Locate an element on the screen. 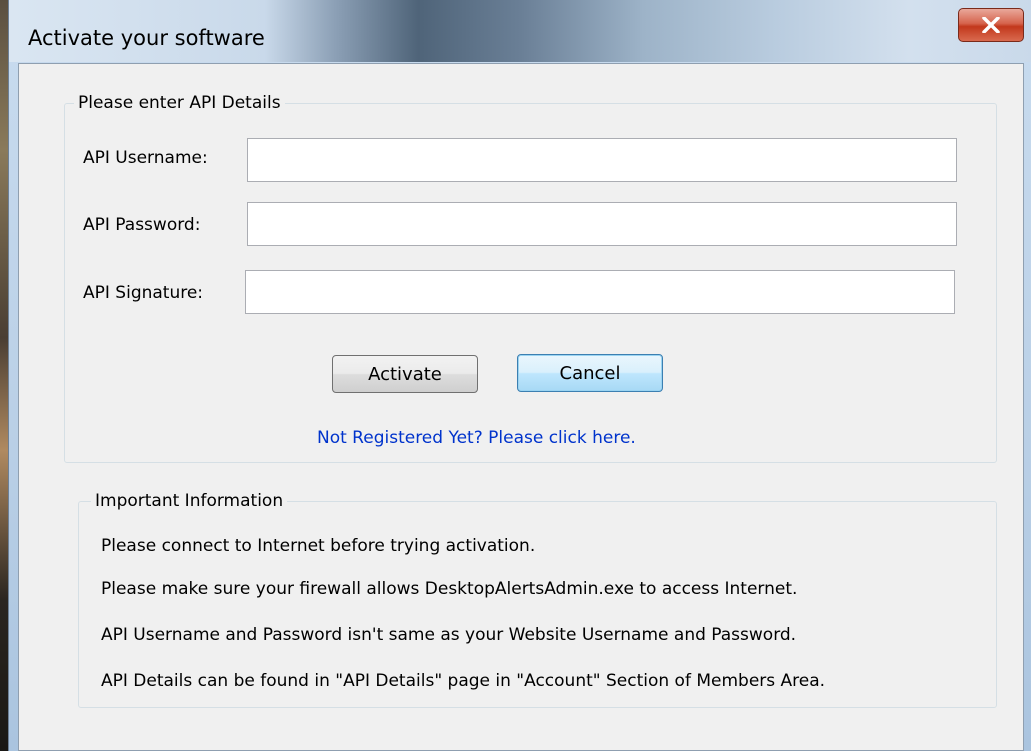  api-signature-label: API Signature: is located at coordinates (143, 293).